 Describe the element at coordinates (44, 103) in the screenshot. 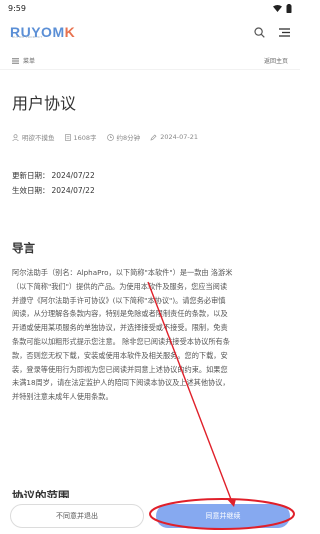

I see `page-title: 用户协议` at that location.